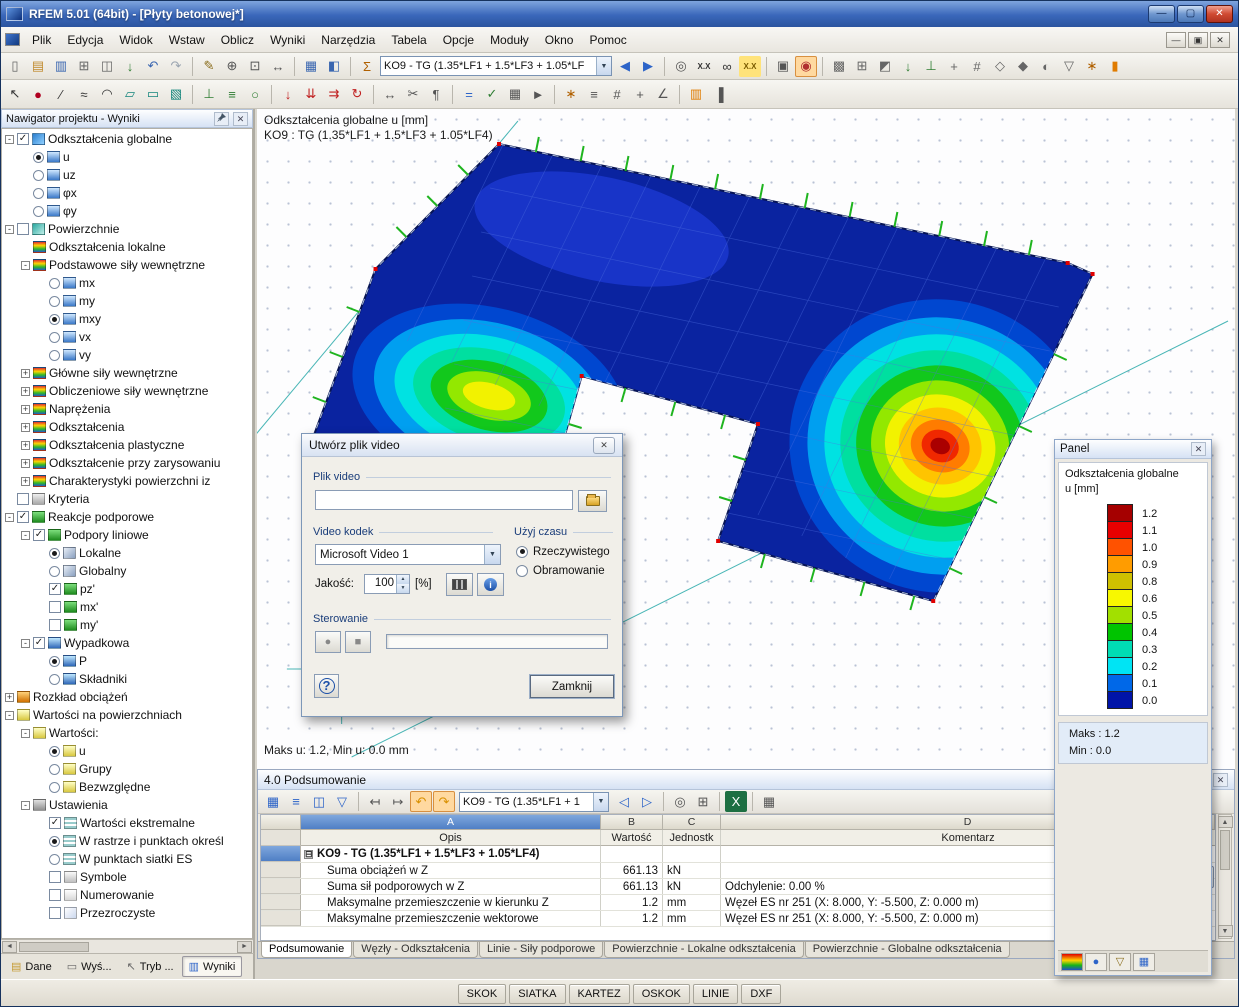 The image size is (1239, 1007). What do you see at coordinates (127, 445) in the screenshot?
I see `tree-item: + Odkształcenia plastyczne` at bounding box center [127, 445].